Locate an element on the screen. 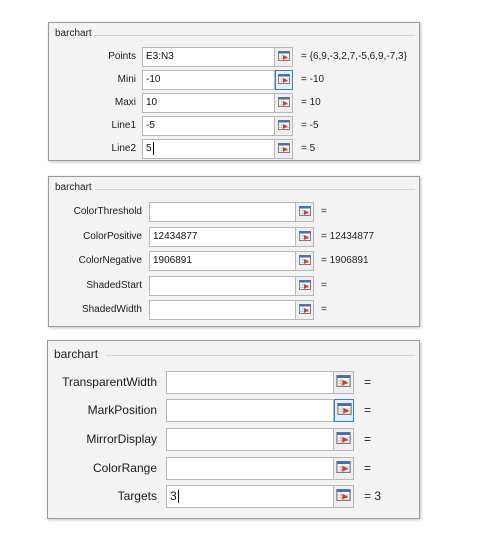  arg-result: = 5 is located at coordinates (308, 148).